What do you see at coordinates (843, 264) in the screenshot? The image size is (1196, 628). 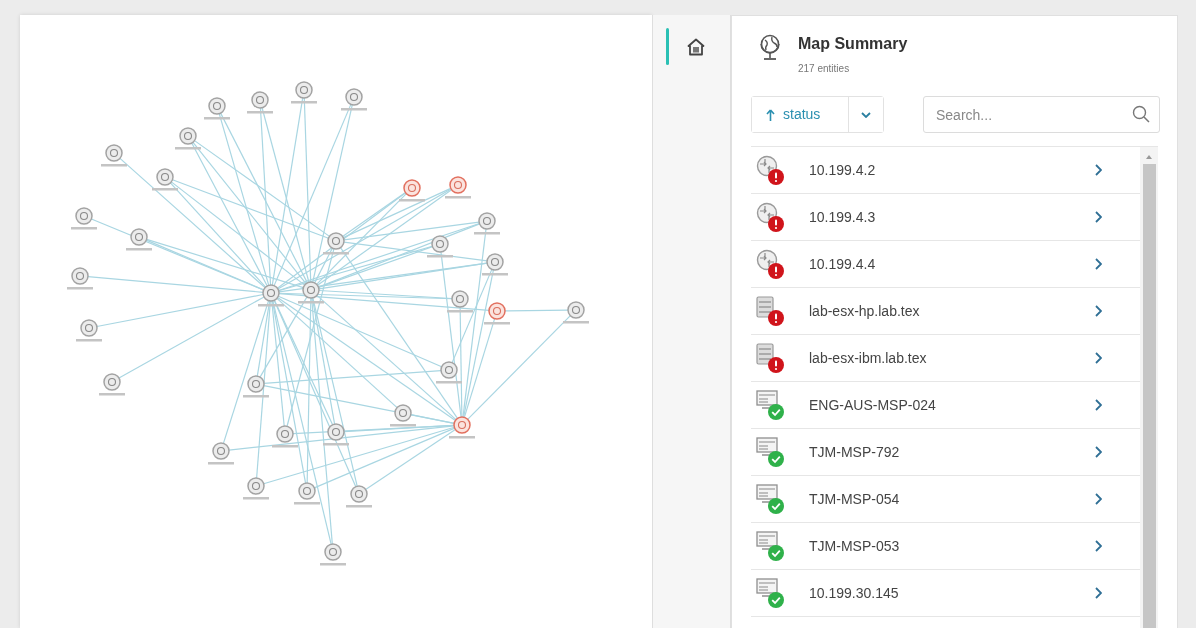 I see `entity-name: 10.199.4.4` at bounding box center [843, 264].